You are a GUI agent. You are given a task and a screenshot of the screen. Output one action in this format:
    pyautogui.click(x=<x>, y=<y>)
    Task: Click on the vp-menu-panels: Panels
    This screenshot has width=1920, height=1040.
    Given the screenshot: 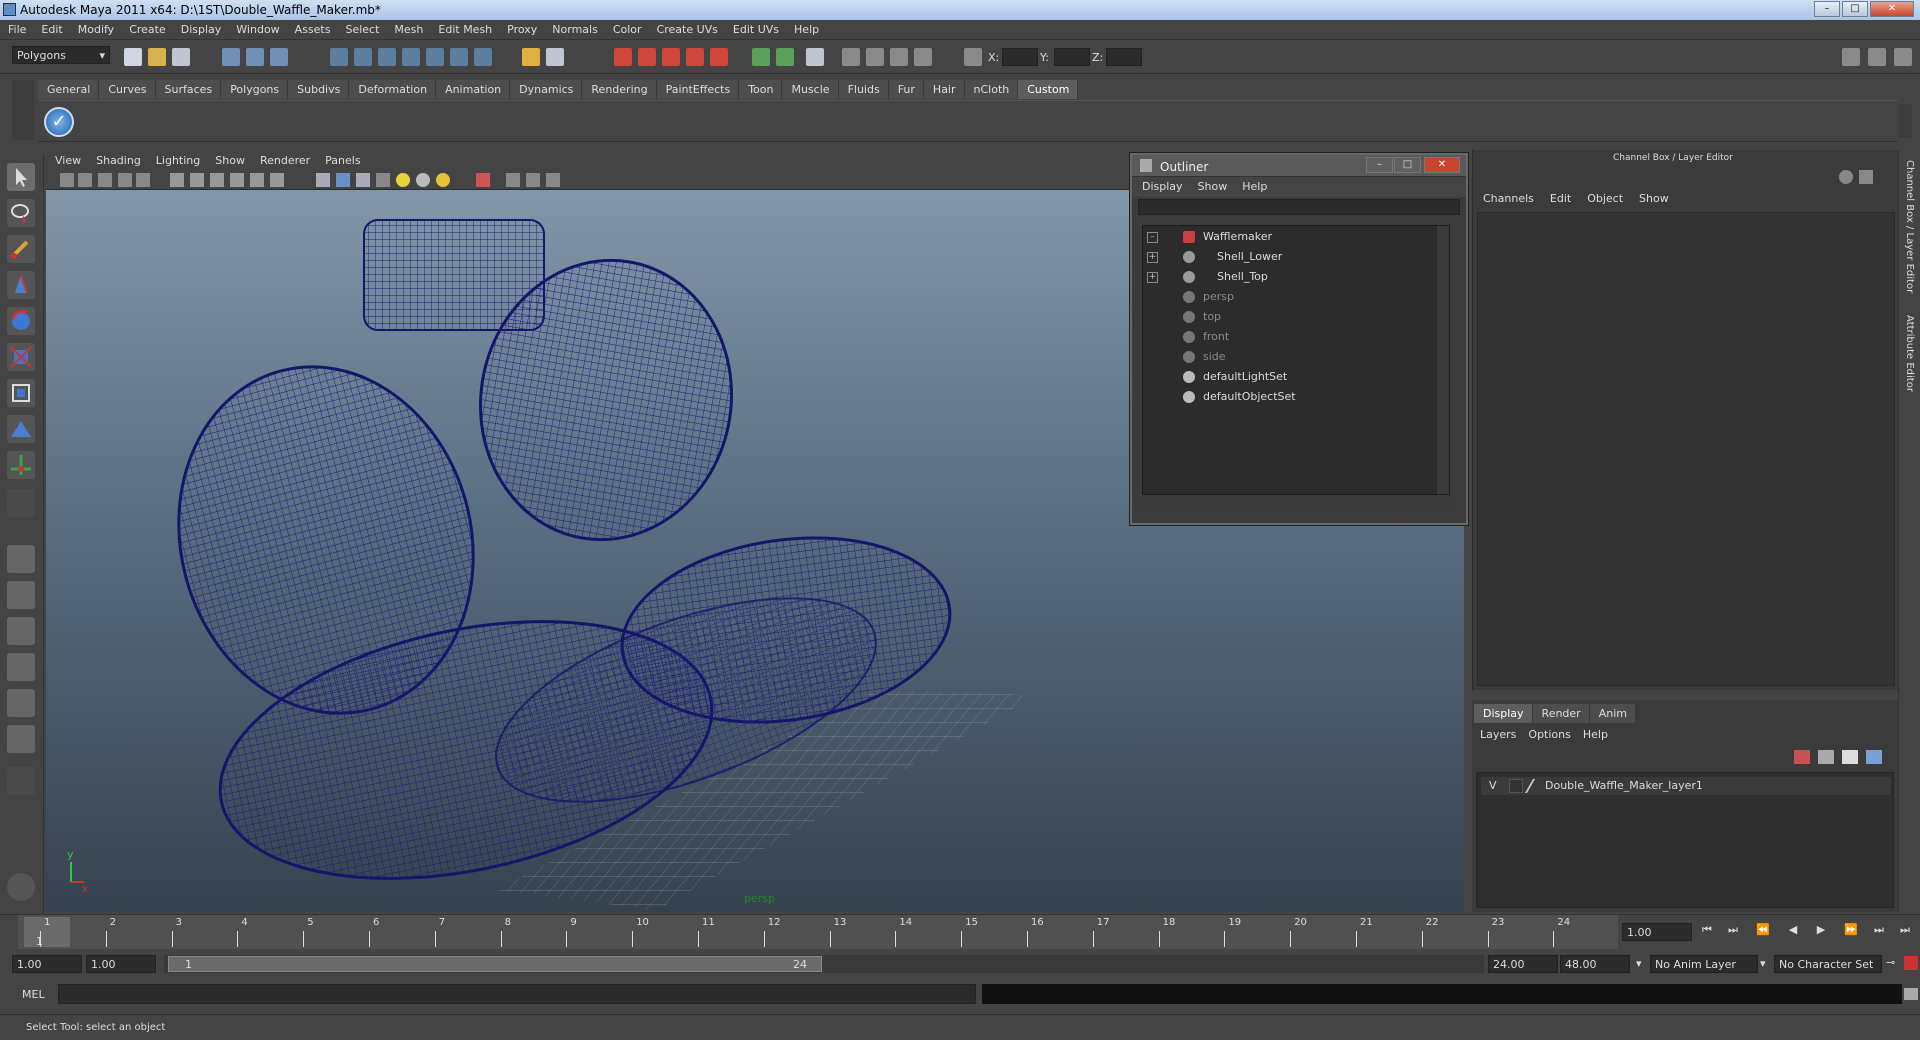 What is the action you would take?
    pyautogui.click(x=341, y=159)
    